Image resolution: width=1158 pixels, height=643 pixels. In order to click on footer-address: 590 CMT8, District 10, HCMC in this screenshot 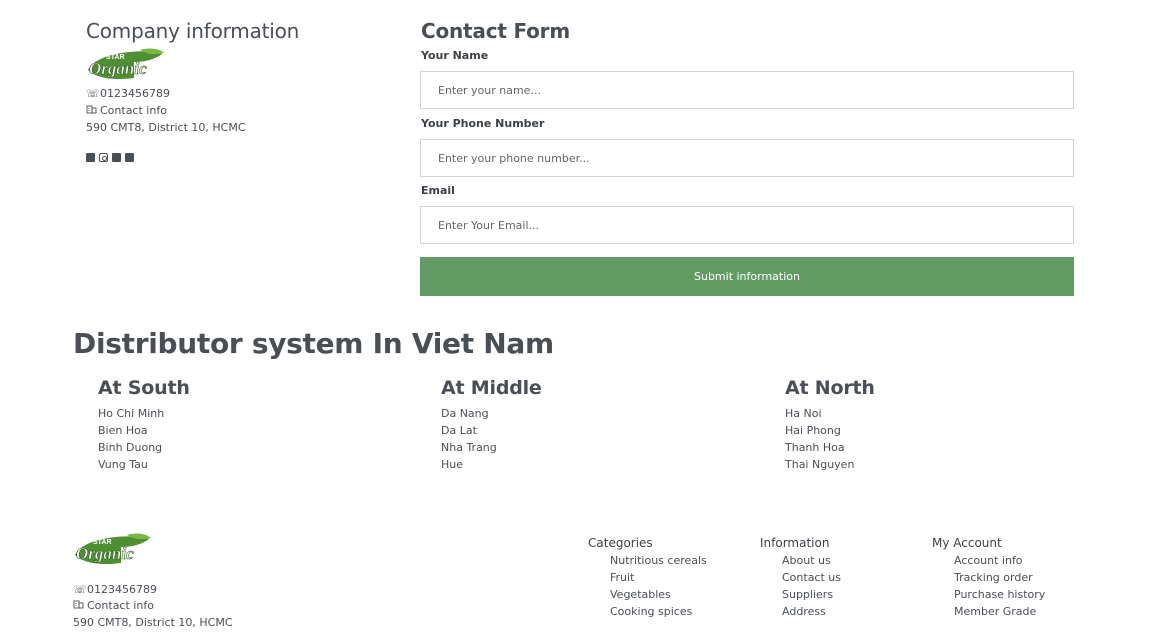, I will do `click(153, 622)`.